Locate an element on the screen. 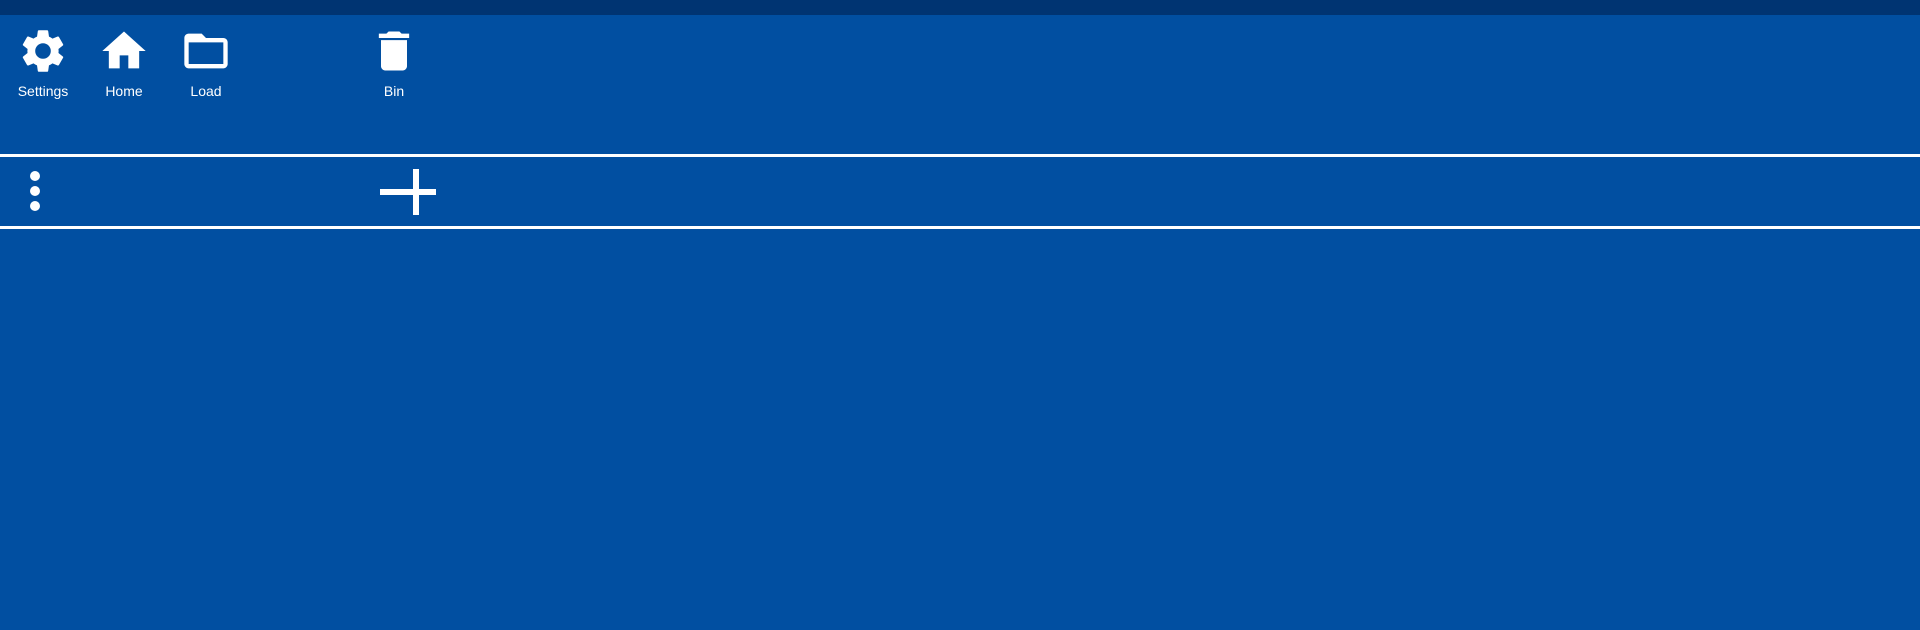 The image size is (1920, 630). bin-label: Bin is located at coordinates (394, 91).